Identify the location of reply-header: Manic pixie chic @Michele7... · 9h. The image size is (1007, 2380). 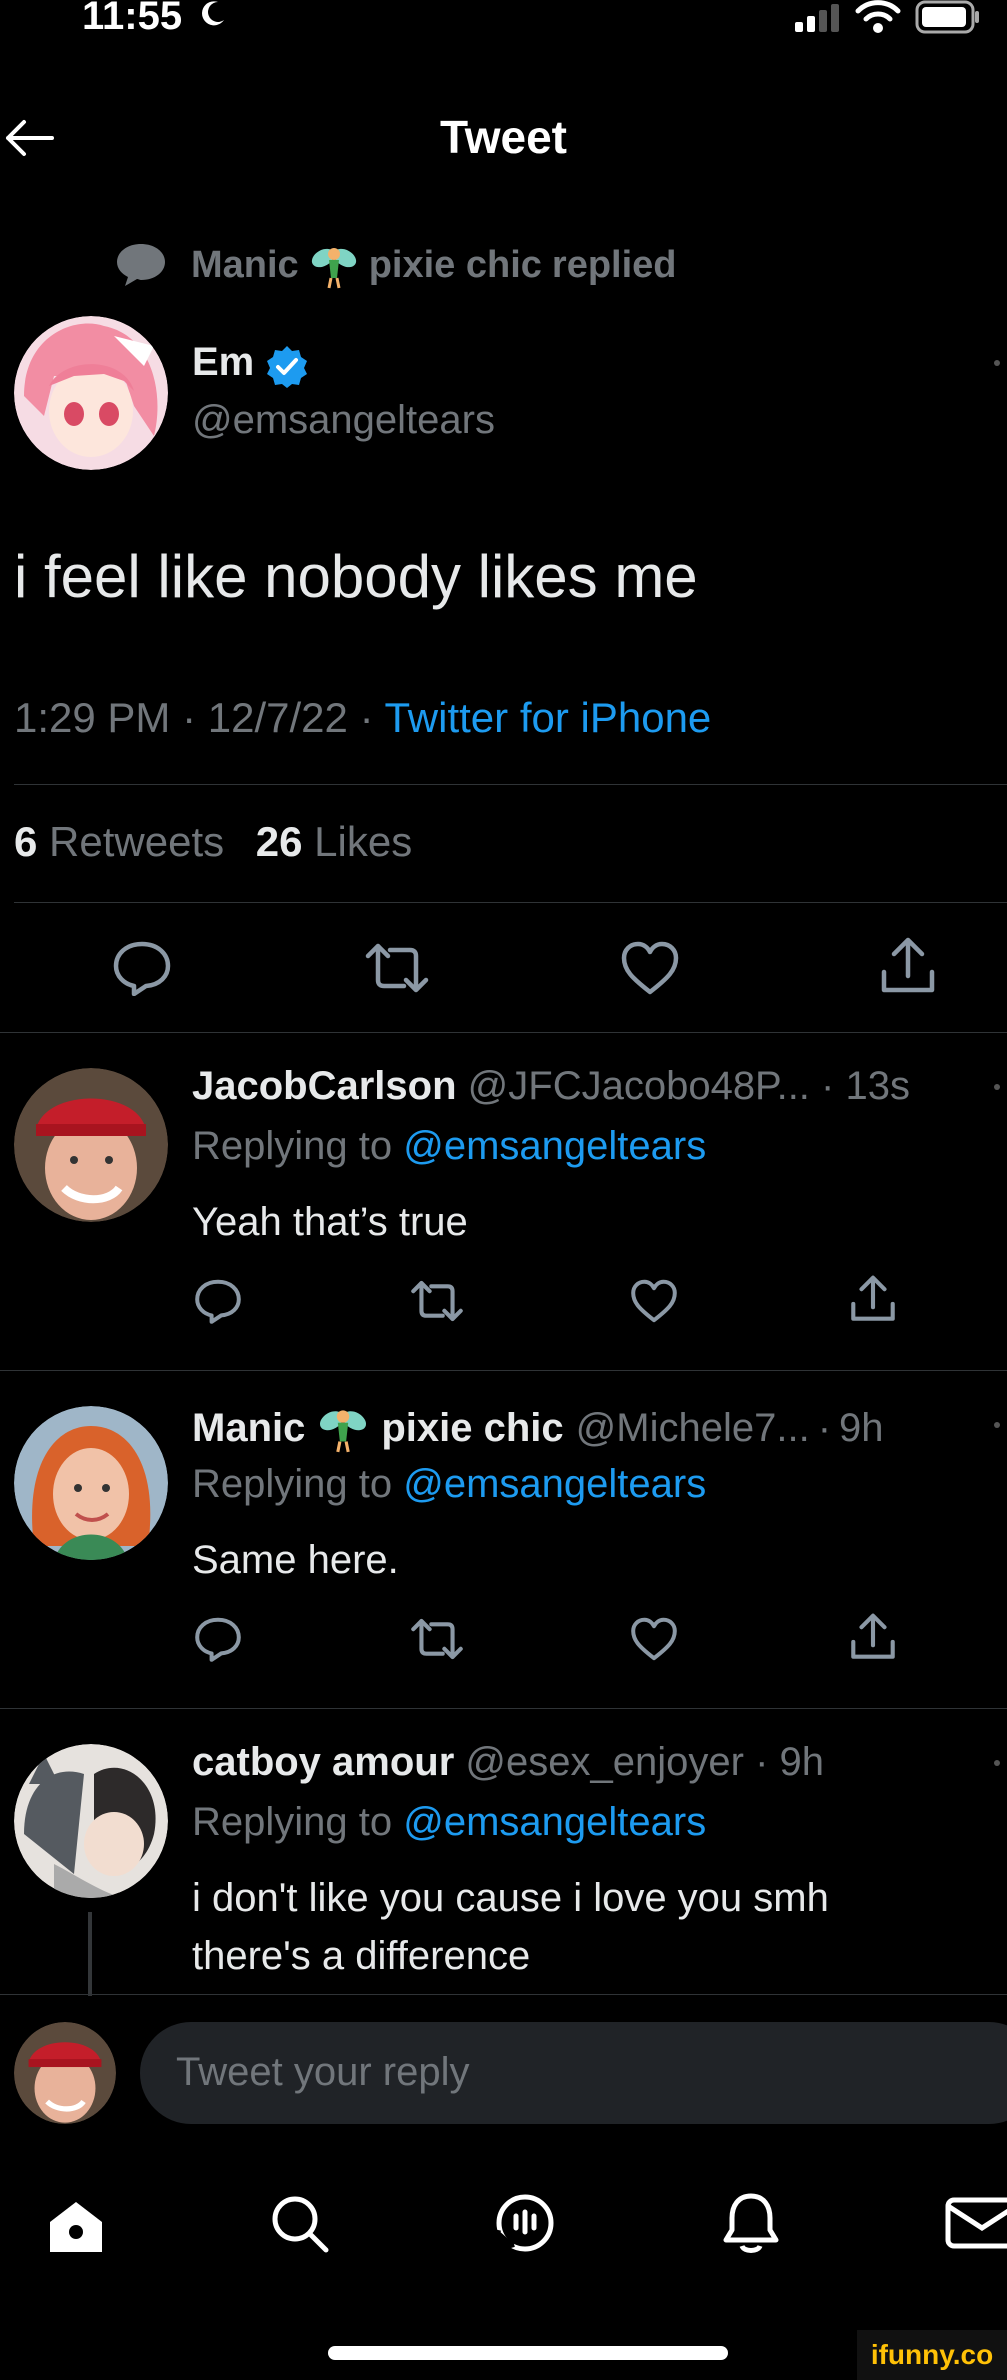
(538, 1428).